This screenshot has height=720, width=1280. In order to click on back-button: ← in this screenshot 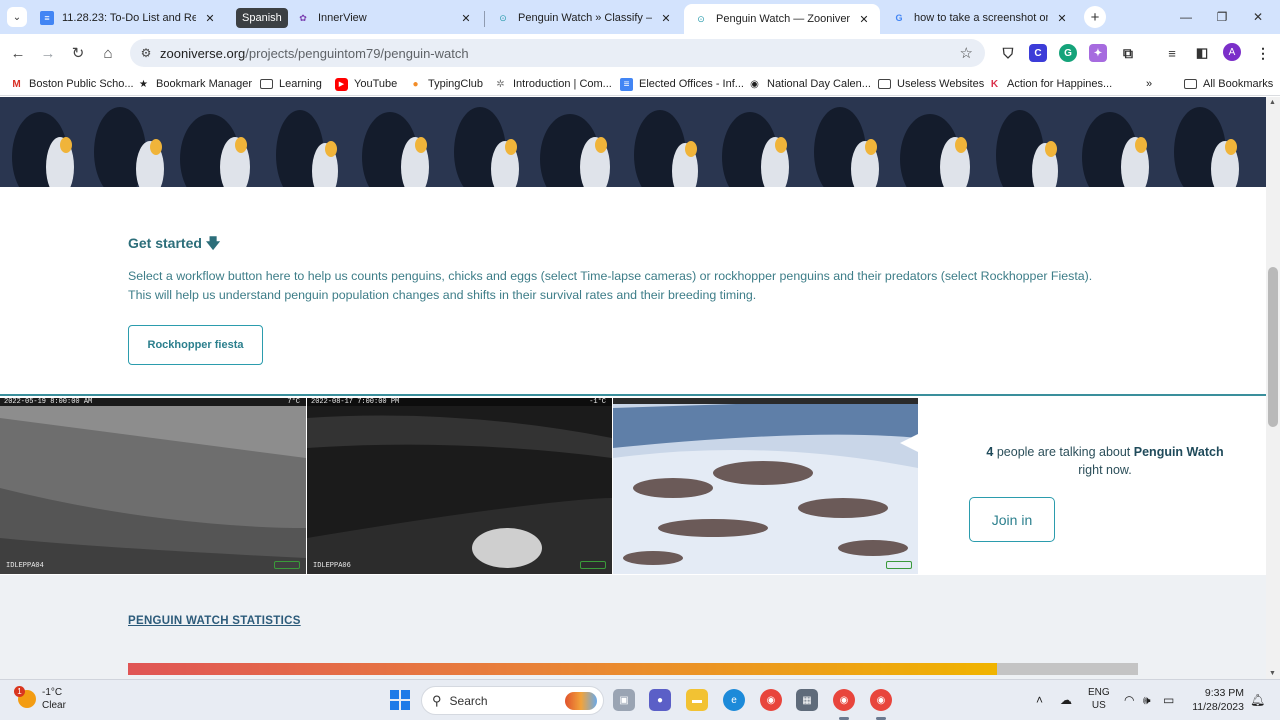, I will do `click(18, 53)`.